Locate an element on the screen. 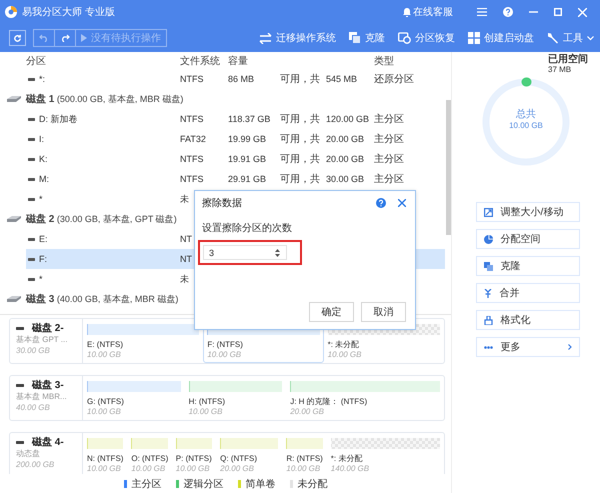 This screenshot has height=493, width=600. used-space-label: 已用空间 is located at coordinates (568, 59).